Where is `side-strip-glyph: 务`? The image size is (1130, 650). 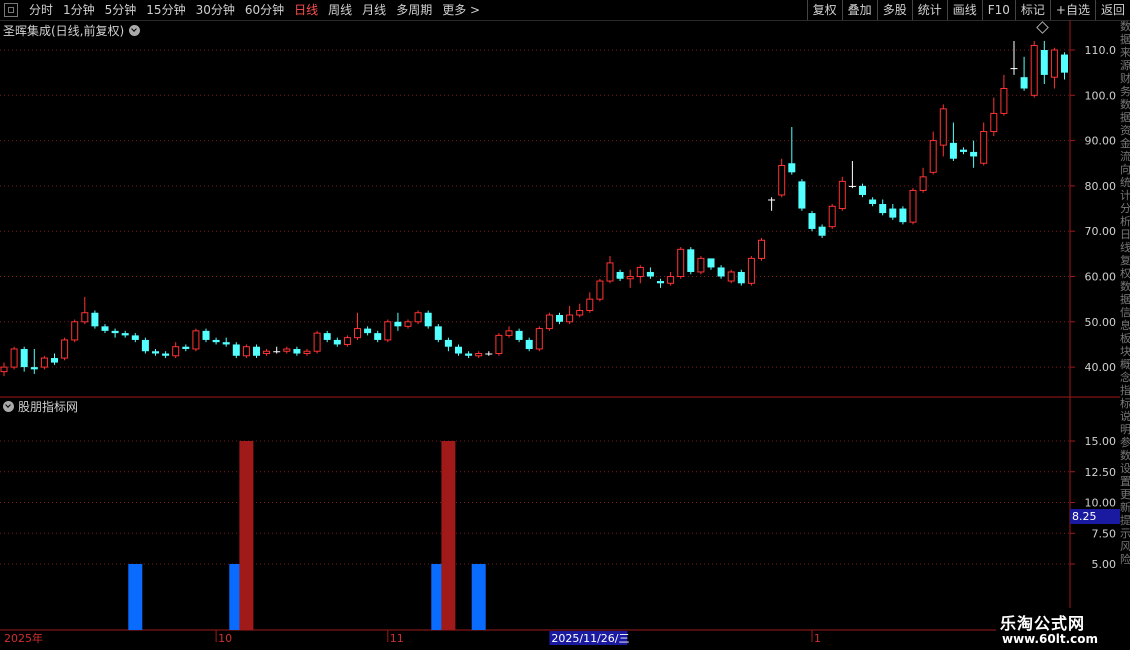
side-strip-glyph: 务 is located at coordinates (1125, 91).